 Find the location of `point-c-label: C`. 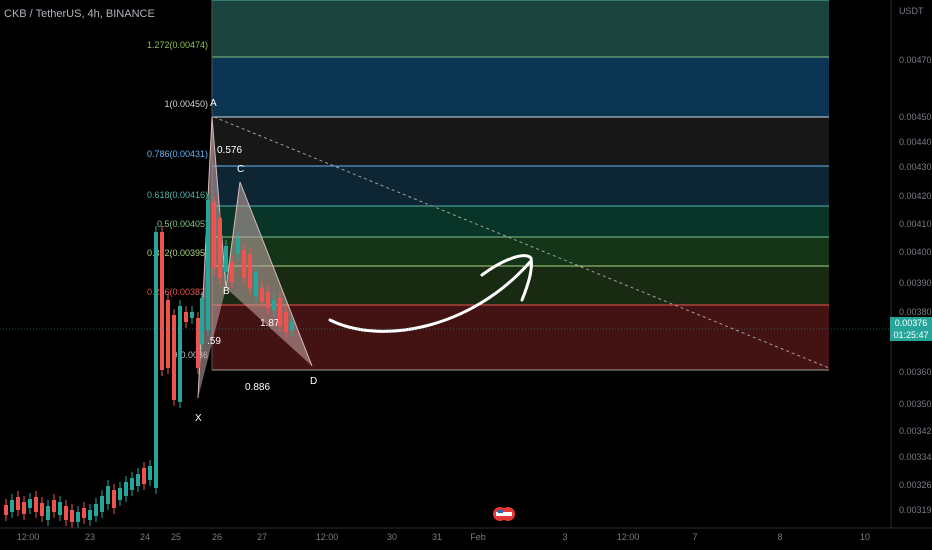

point-c-label: C is located at coordinates (240, 169).